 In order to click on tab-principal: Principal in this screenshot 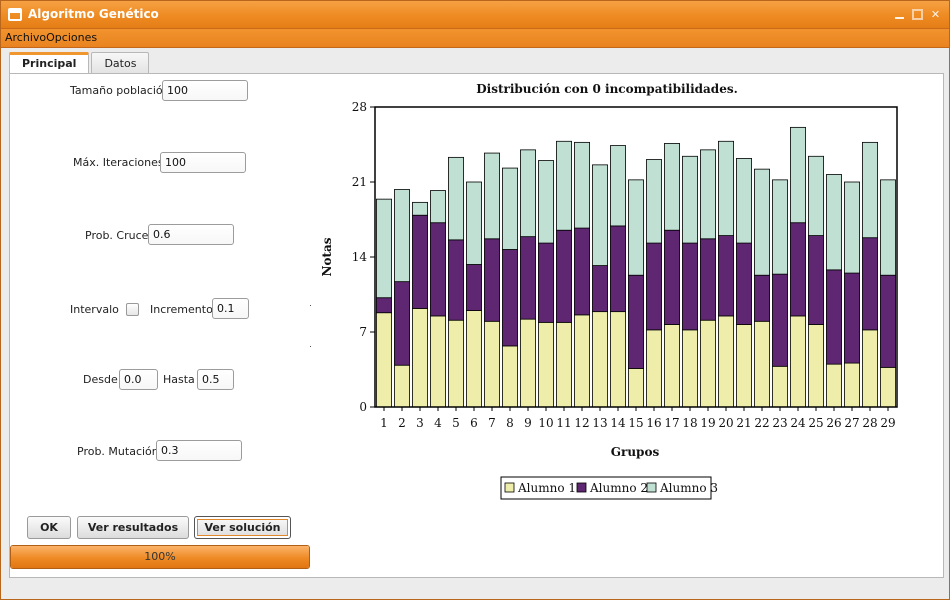, I will do `click(49, 63)`.